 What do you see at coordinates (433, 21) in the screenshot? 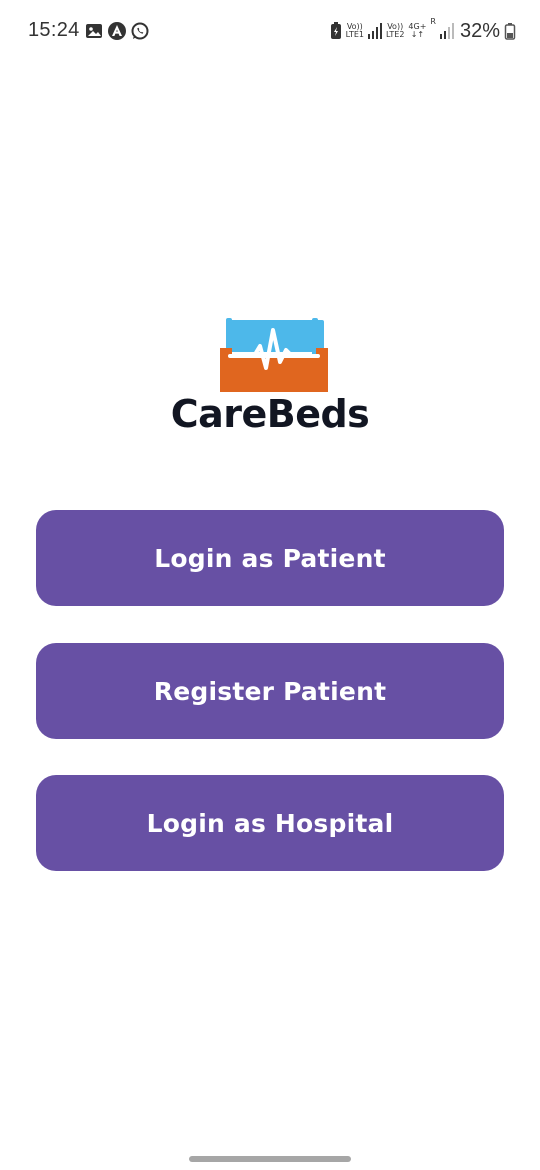
I see `roaming-indicator: R` at bounding box center [433, 21].